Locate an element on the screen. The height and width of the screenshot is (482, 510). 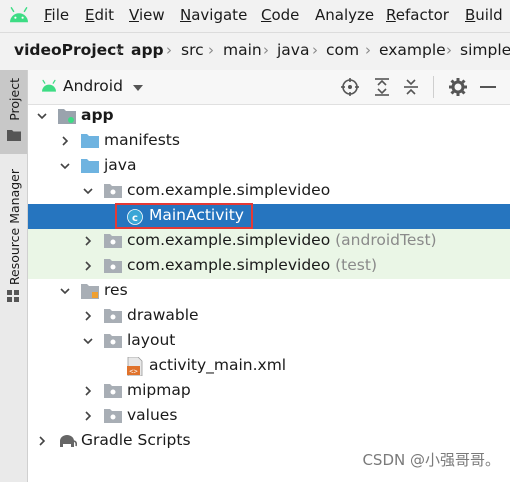
project-panel-toolbar: Android is located at coordinates (269, 87).